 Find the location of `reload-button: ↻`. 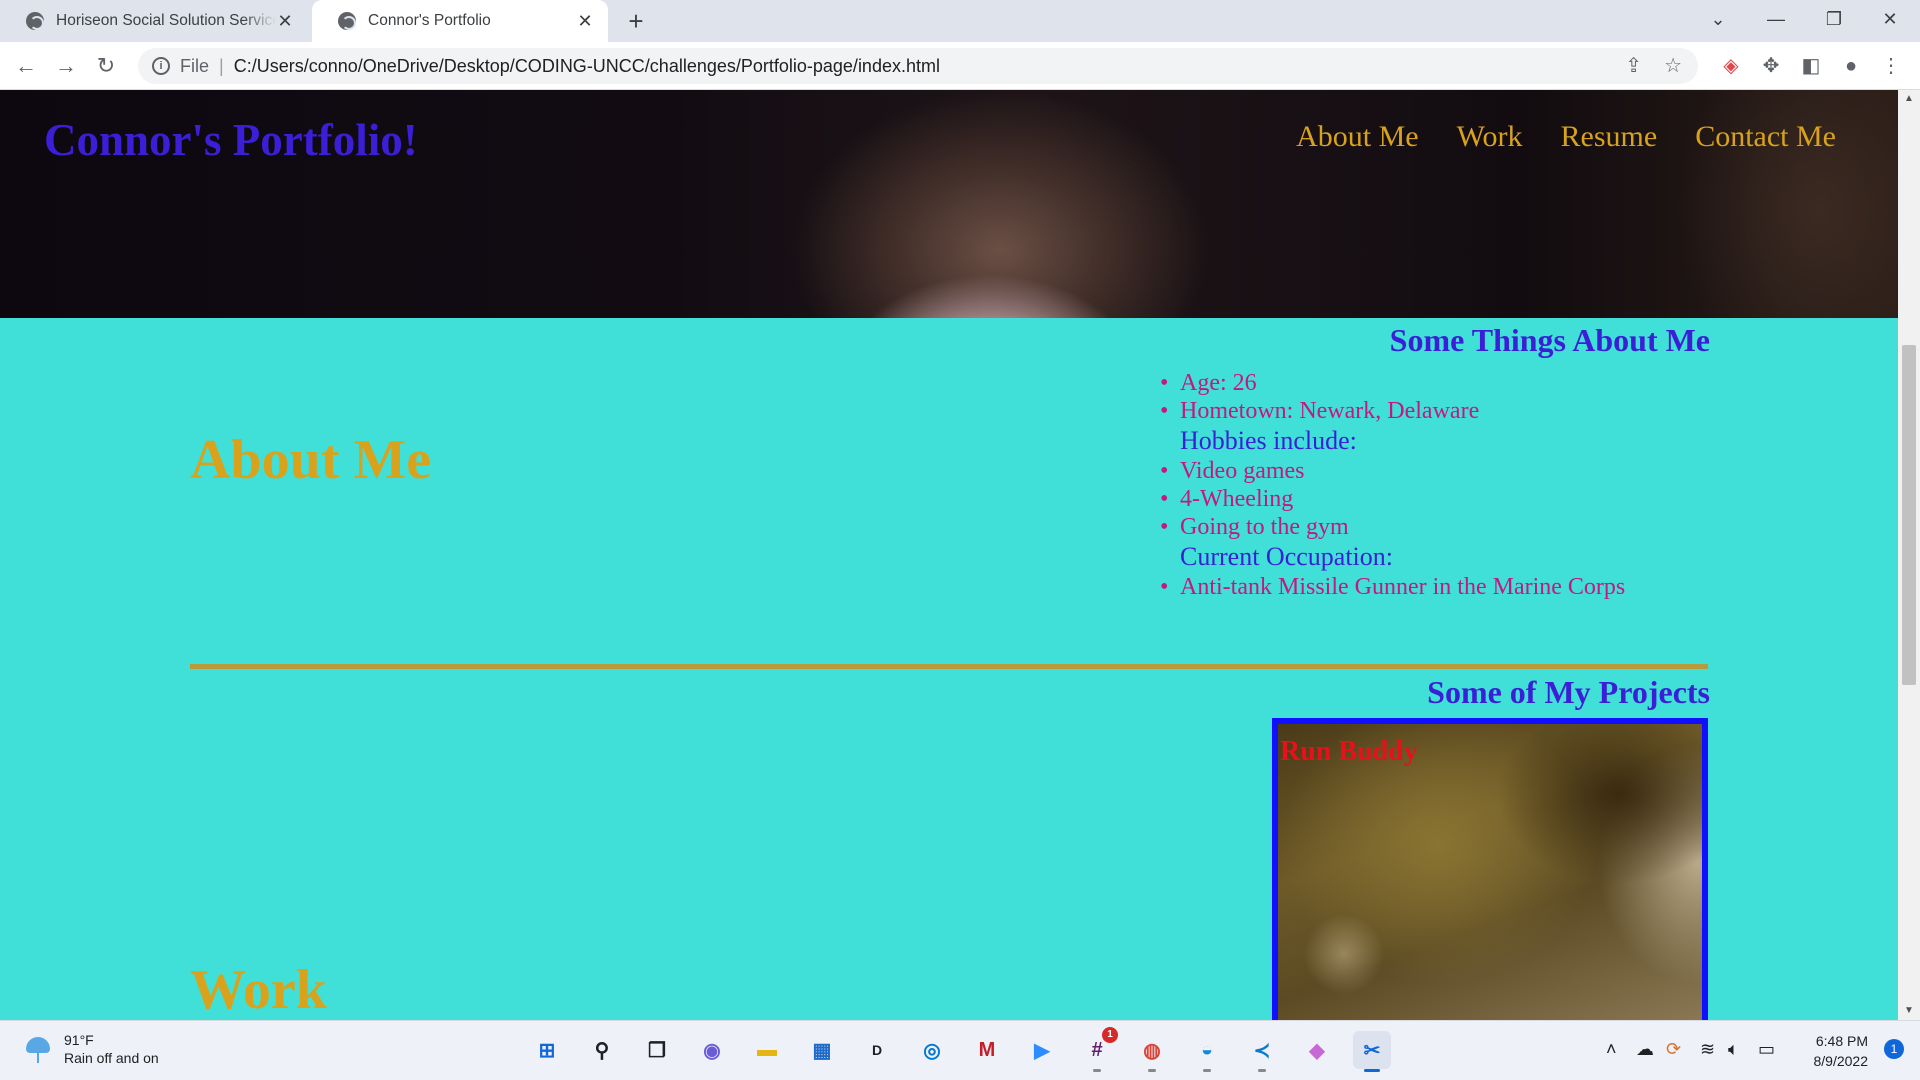

reload-button: ↻ is located at coordinates (106, 66).